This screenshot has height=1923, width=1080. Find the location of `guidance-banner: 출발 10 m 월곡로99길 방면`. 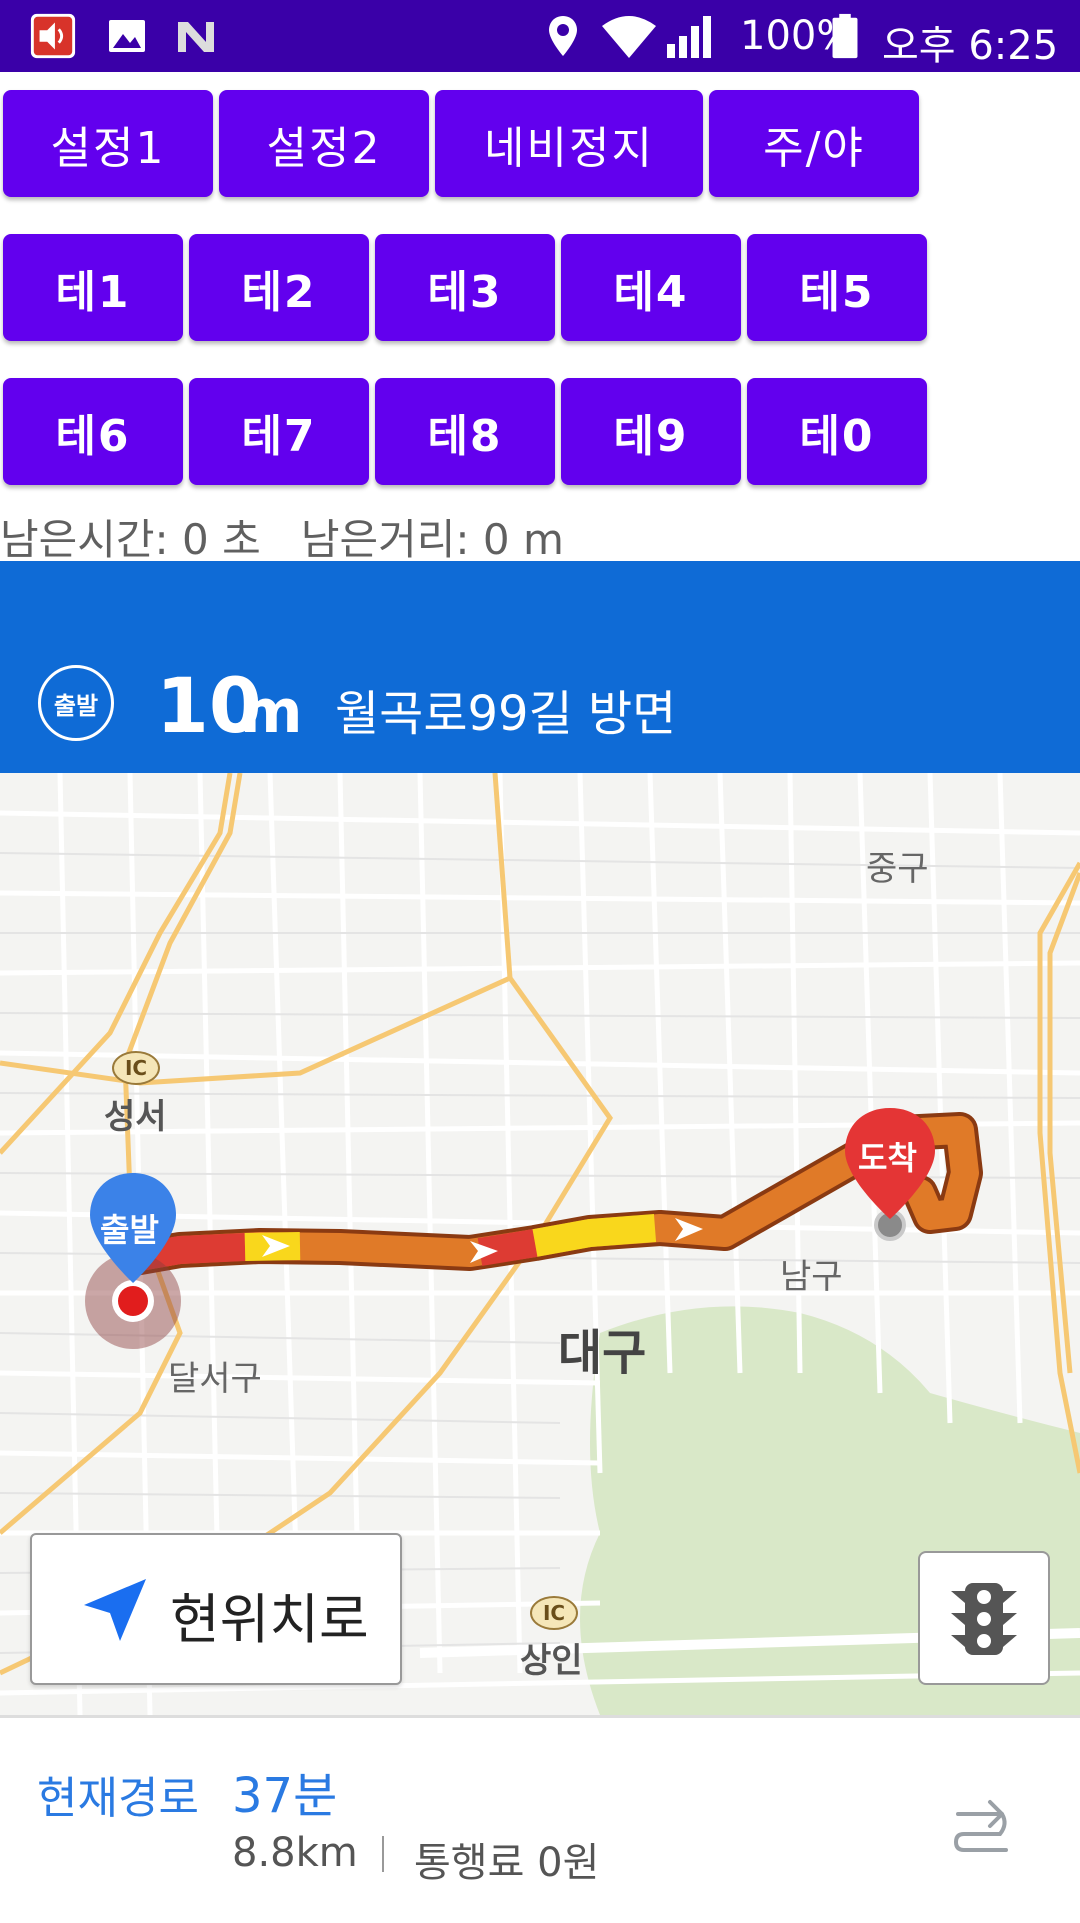

guidance-banner: 출발 10 m 월곡로99길 방면 is located at coordinates (540, 667).